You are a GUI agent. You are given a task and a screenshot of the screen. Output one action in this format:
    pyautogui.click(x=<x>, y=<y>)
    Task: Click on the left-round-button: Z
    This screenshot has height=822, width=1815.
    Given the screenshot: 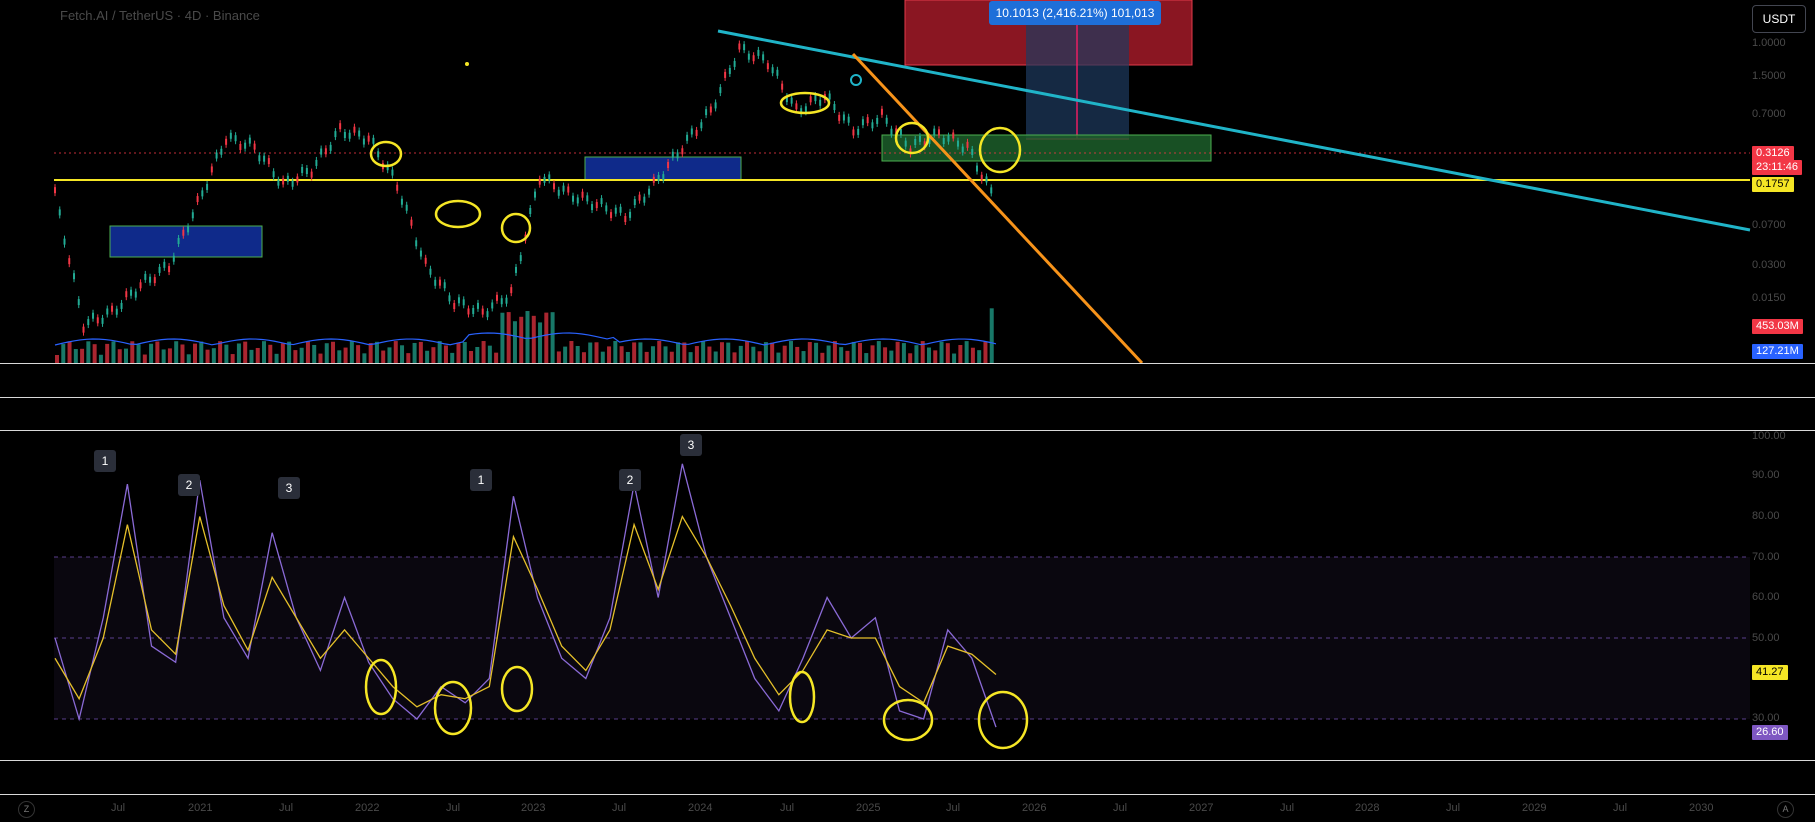 What is the action you would take?
    pyautogui.click(x=26, y=809)
    